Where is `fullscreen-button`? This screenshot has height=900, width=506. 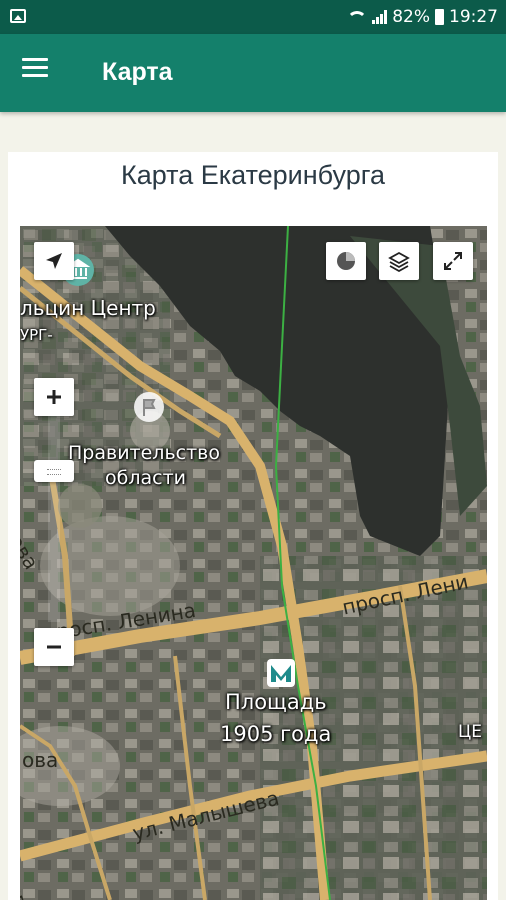 fullscreen-button is located at coordinates (453, 261).